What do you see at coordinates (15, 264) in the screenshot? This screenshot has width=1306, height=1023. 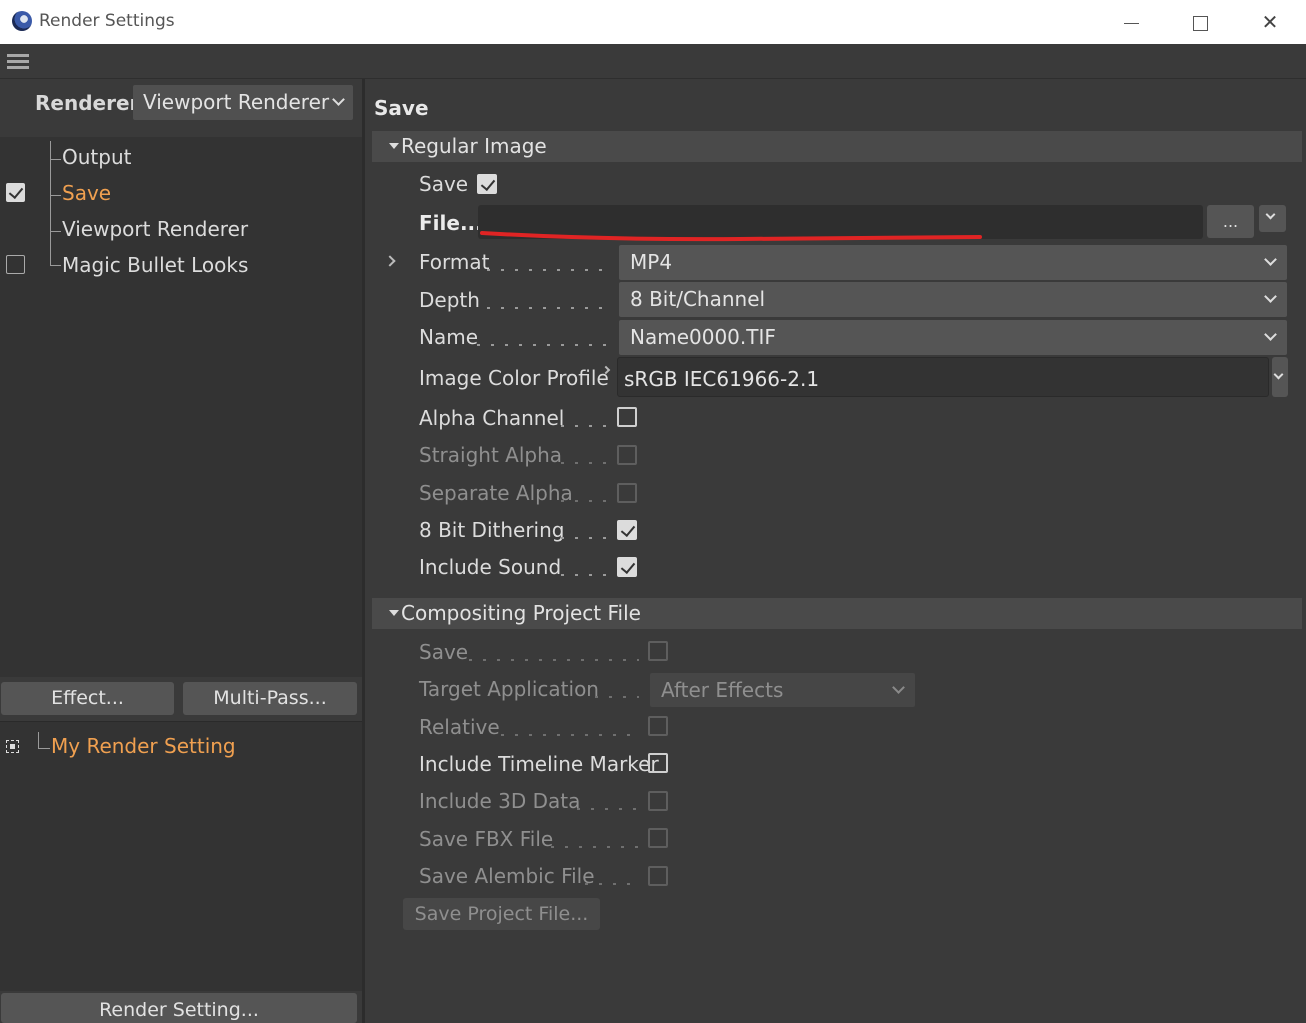 I see `magic-bullet-checkbox` at bounding box center [15, 264].